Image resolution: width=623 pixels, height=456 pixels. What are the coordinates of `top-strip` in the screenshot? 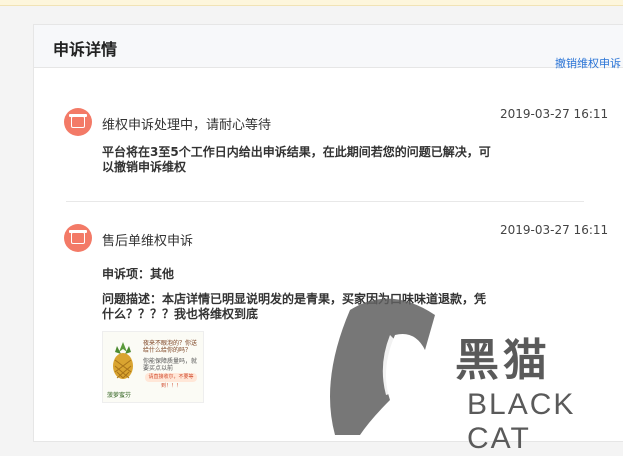 It's located at (311, 3).